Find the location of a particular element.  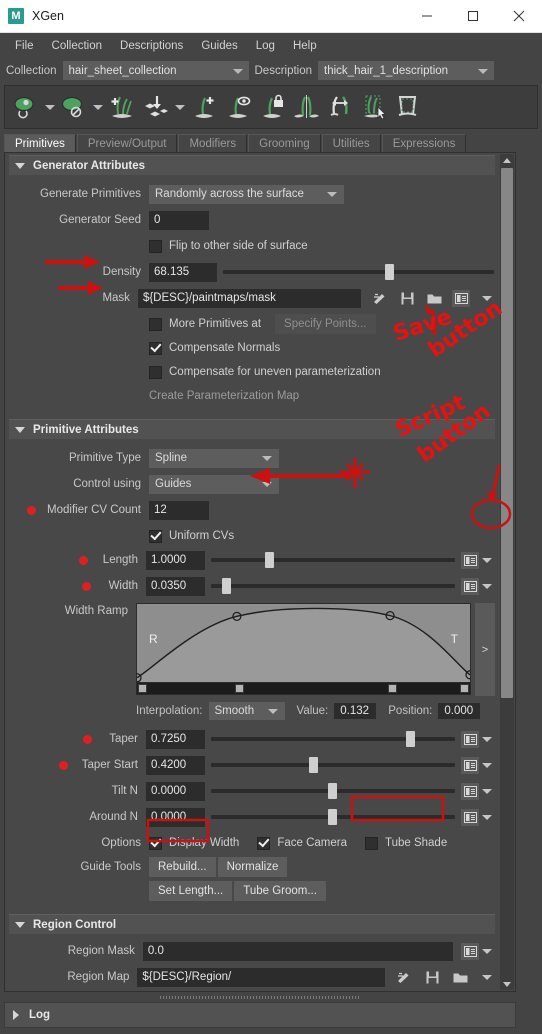

add-guide-icon is located at coordinates (204, 107).